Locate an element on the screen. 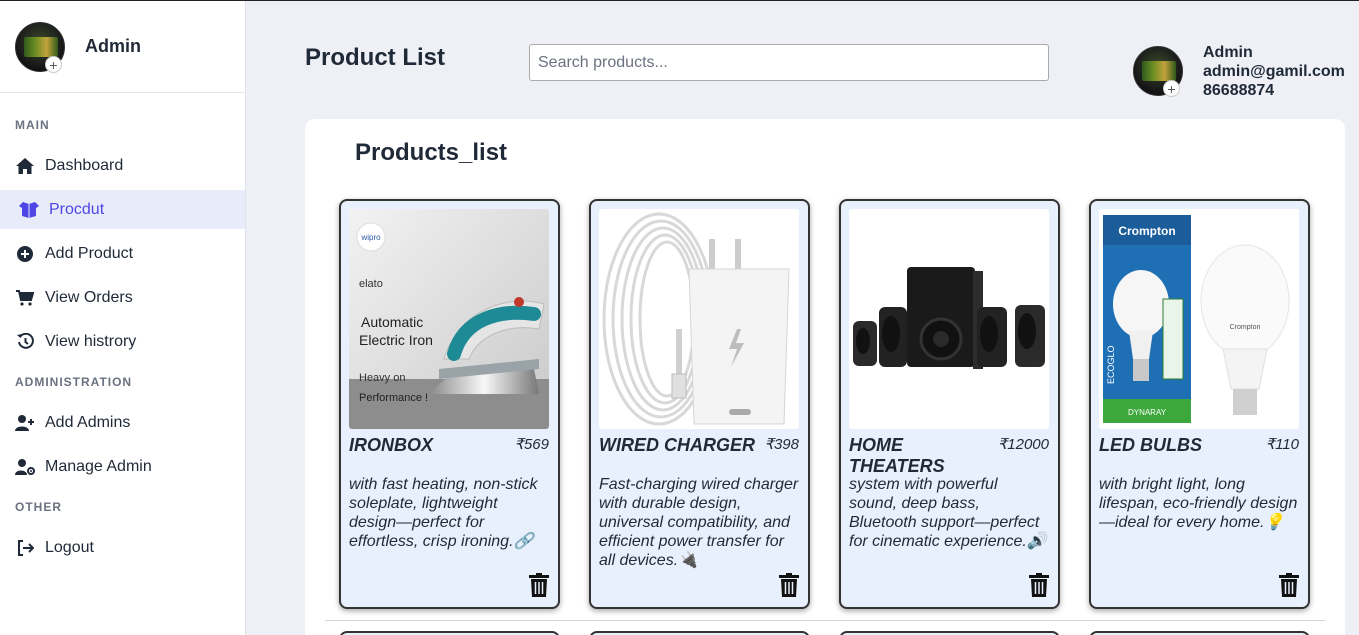 This screenshot has width=1359, height=635. user-email: admin@gamil.com is located at coordinates (1274, 71).